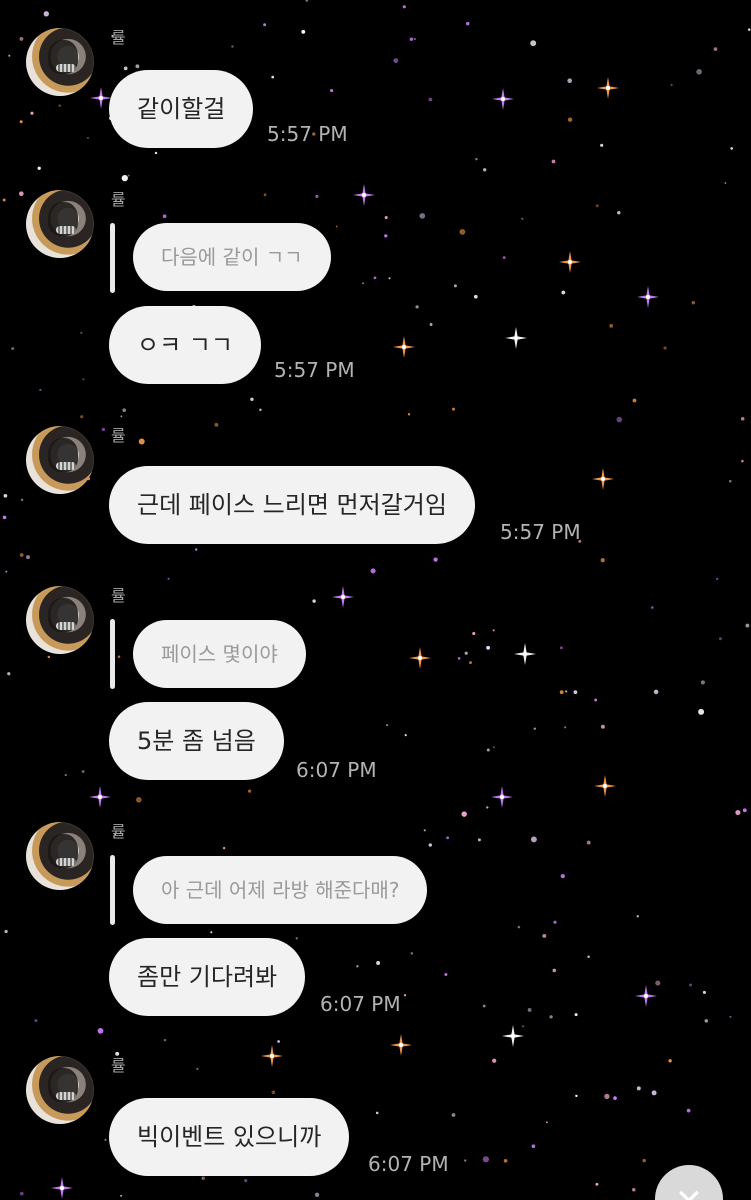  What do you see at coordinates (229, 1137) in the screenshot?
I see `message-bubble: 빅이벤트 있으니까` at bounding box center [229, 1137].